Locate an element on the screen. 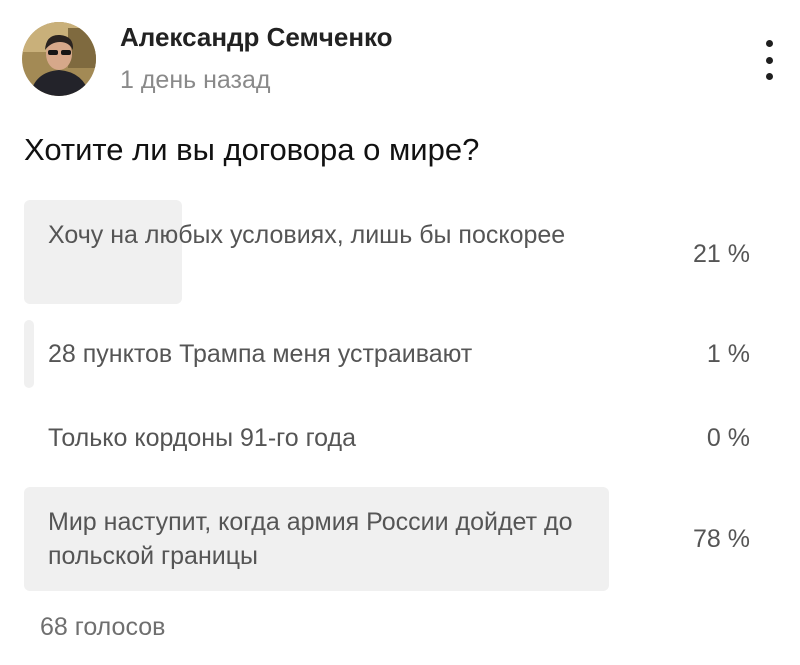 Image resolution: width=800 pixels, height=665 pixels. option-label: Только кордоны 91-го года is located at coordinates (202, 438).